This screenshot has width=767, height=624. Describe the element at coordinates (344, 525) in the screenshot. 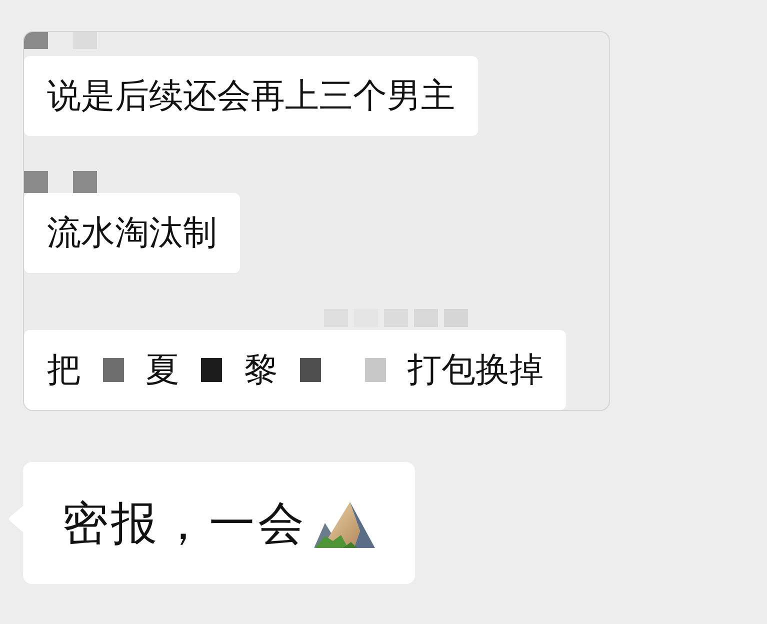

I see `mountain-icon` at that location.